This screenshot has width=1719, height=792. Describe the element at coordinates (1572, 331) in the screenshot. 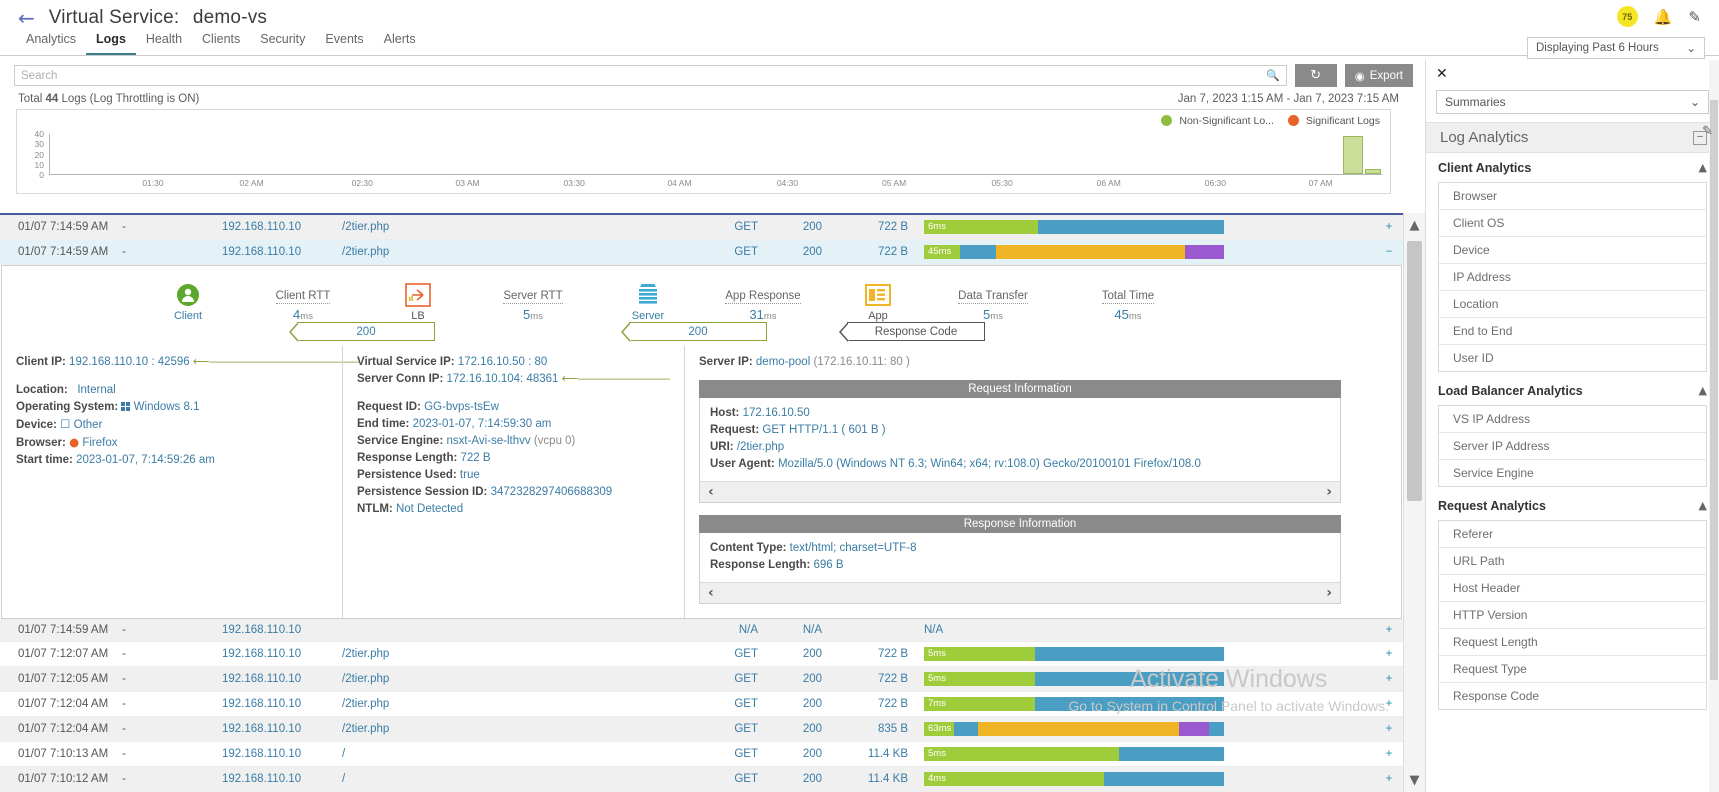

I see `option-end-to-end: End to End` at that location.